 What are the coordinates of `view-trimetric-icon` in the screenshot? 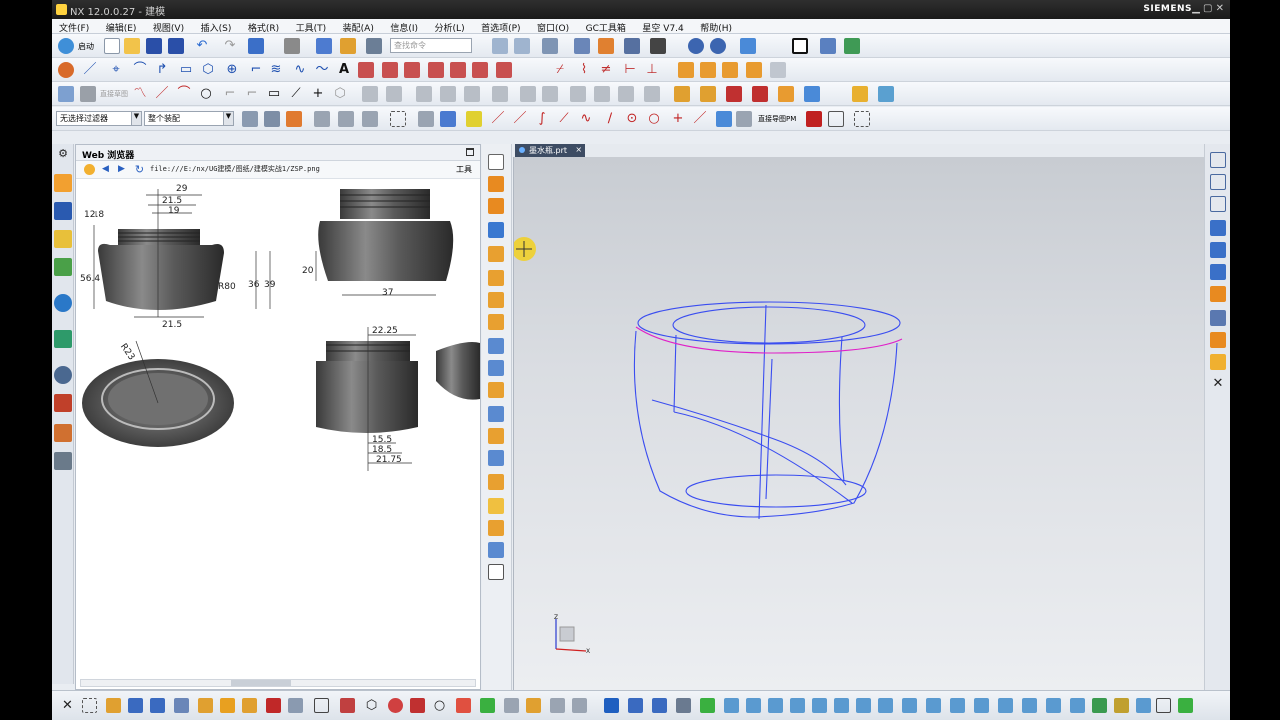 It's located at (1218, 250).